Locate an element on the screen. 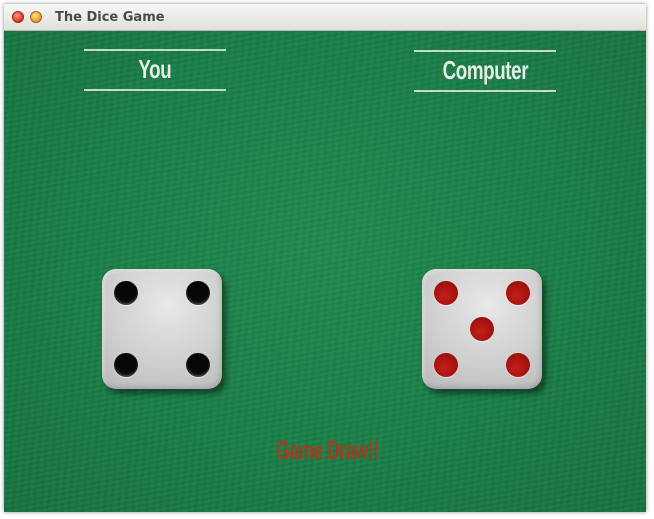 The image size is (654, 519). you-label: You is located at coordinates (155, 70).